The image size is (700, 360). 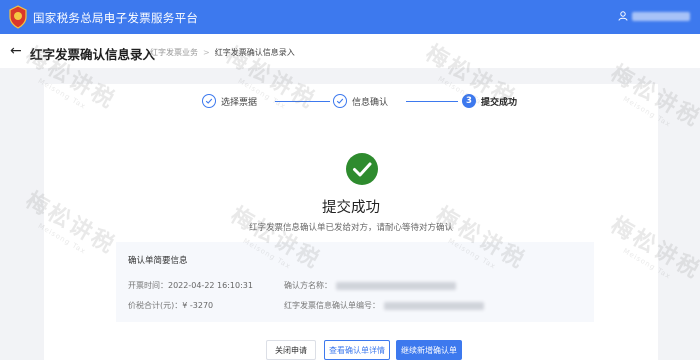 I want to click on confirm-party-field: 确认方名称：, so click(x=370, y=285).